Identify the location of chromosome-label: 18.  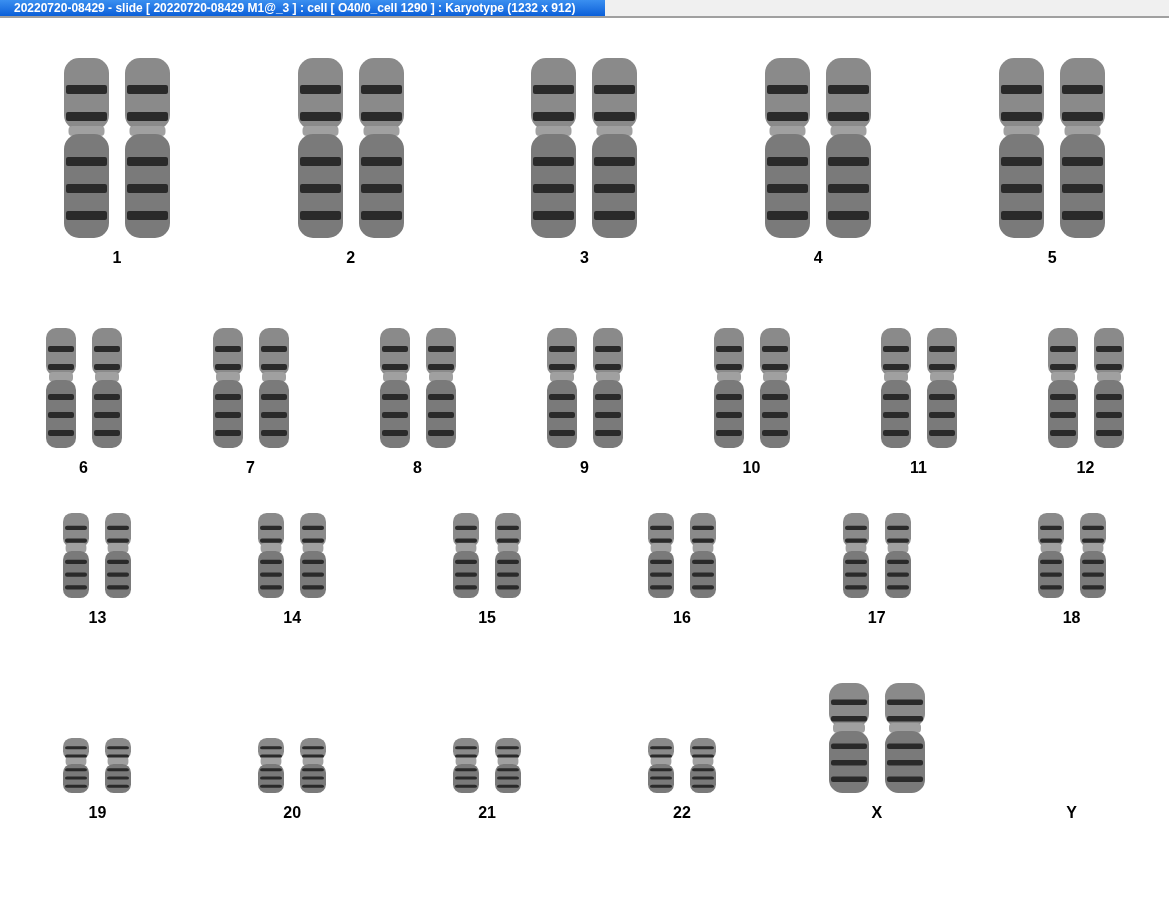
(1071, 618).